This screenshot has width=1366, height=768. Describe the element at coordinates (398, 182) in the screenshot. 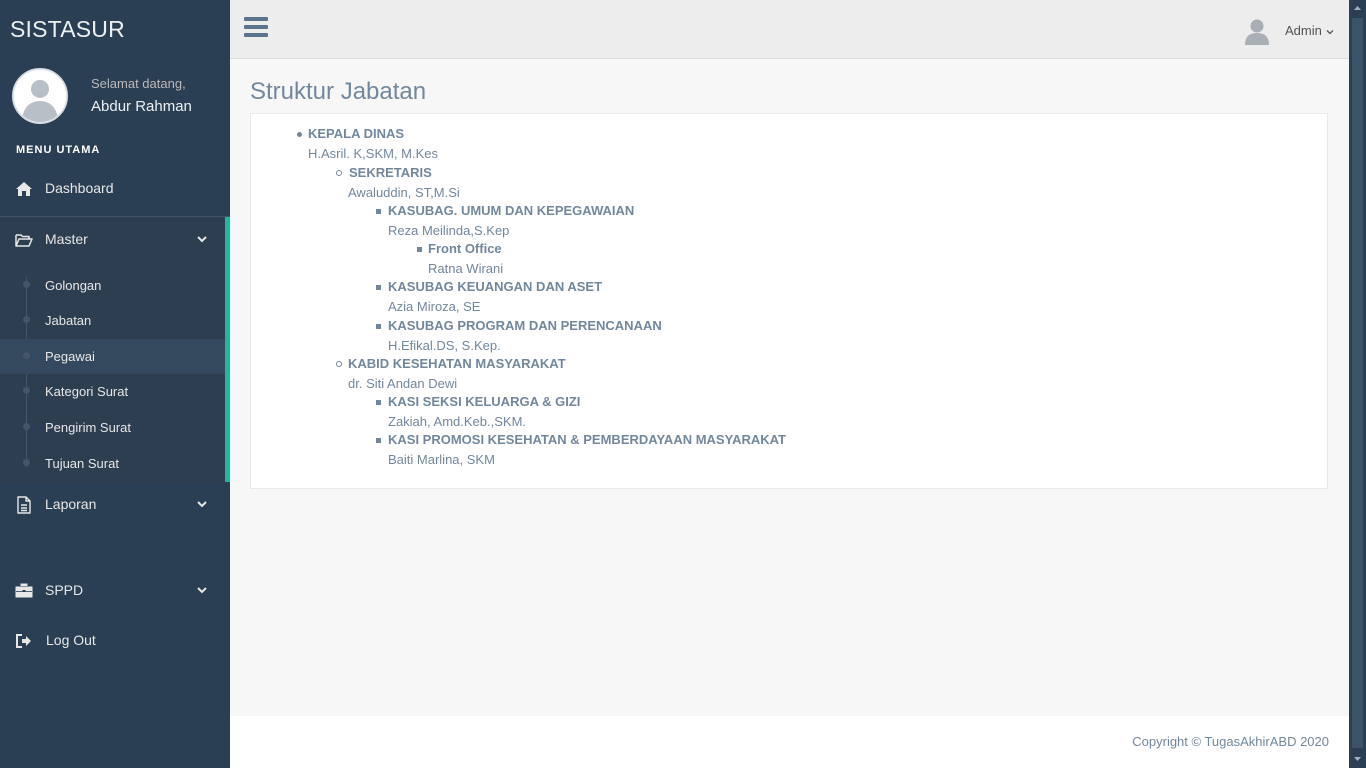

I see `tree-node: SEKRETARIS Awaluddin, ST,M.Si` at that location.